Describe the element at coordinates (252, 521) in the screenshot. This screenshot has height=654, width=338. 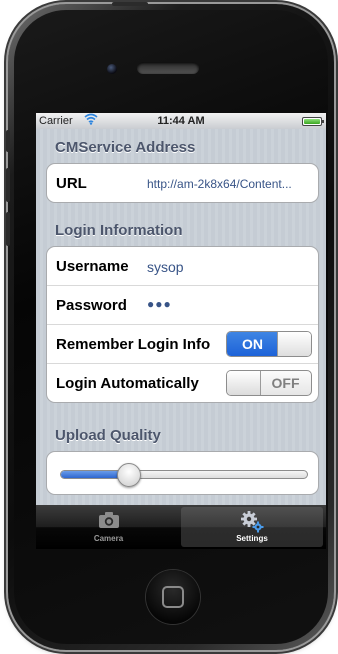
I see `gears-icon` at that location.